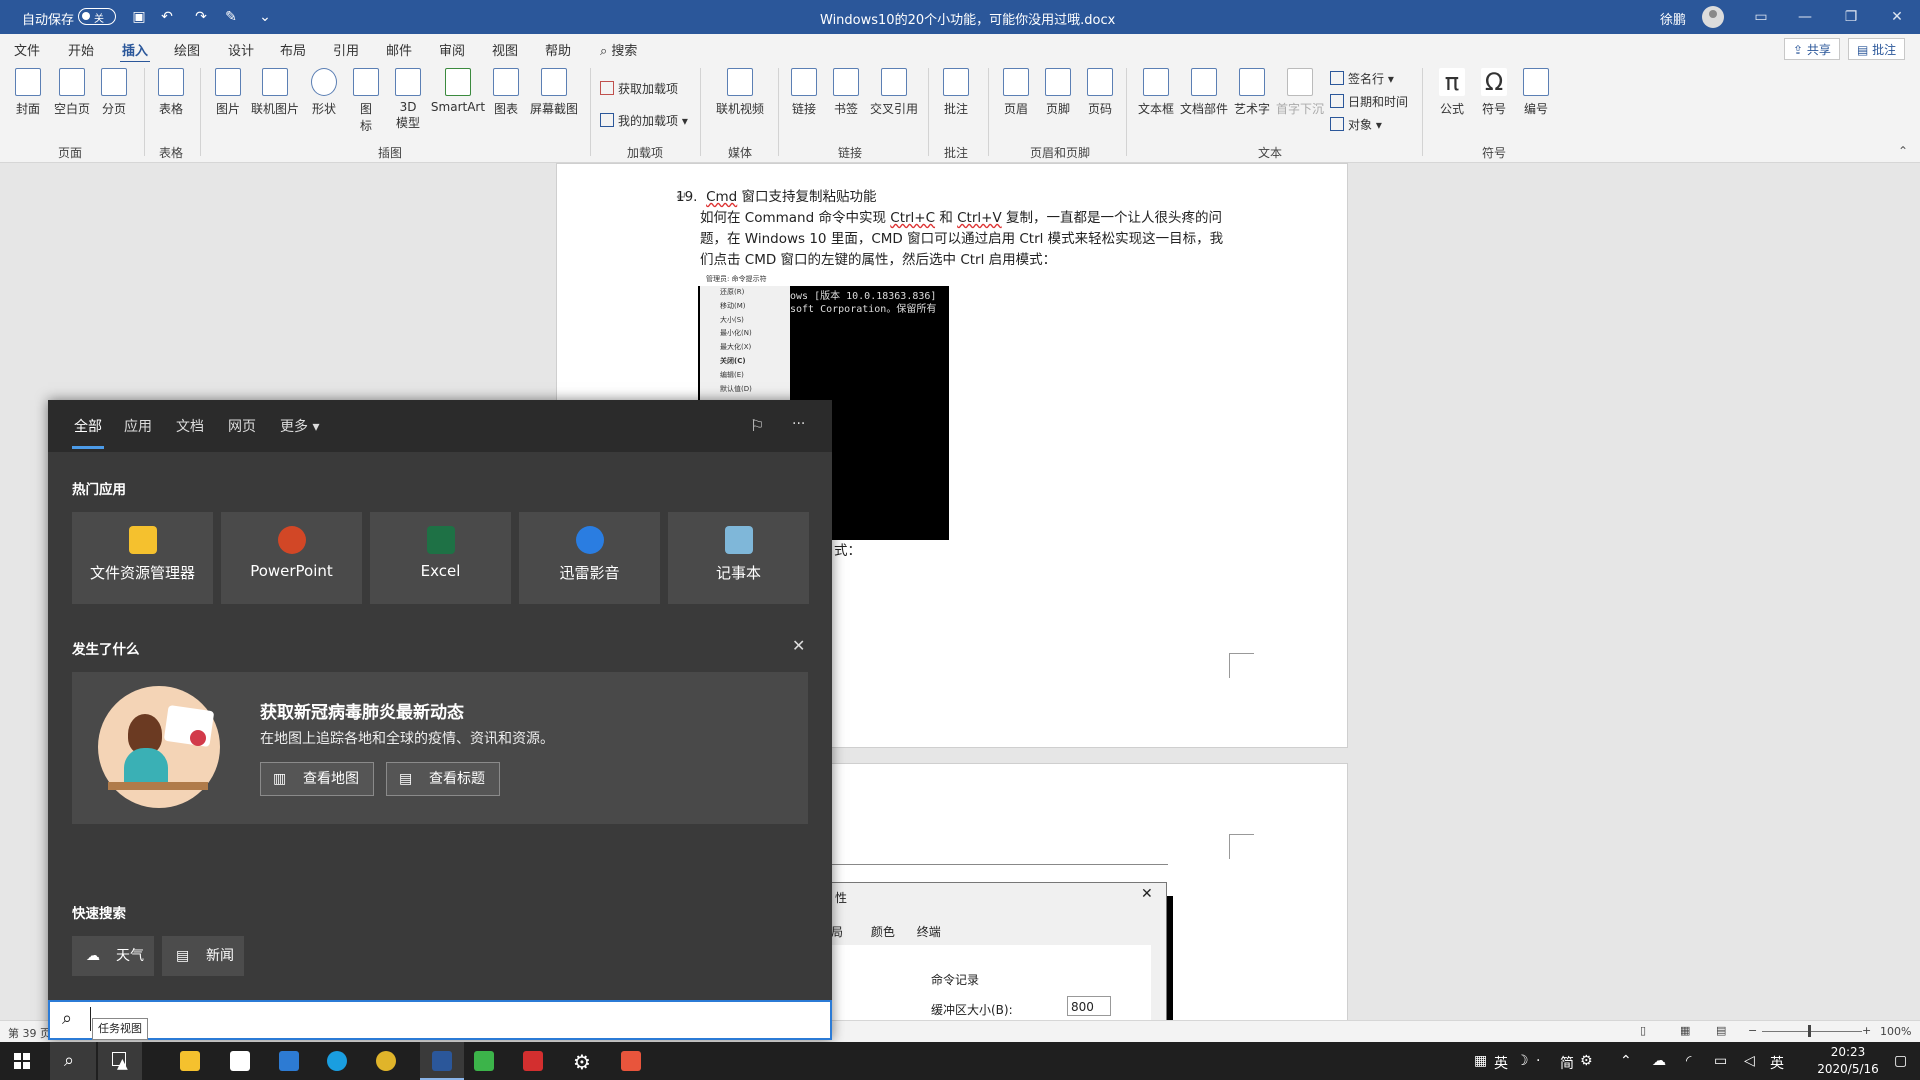 The width and height of the screenshot is (1920, 1080). Describe the element at coordinates (386, 1061) in the screenshot. I see `chrome-icon` at that location.